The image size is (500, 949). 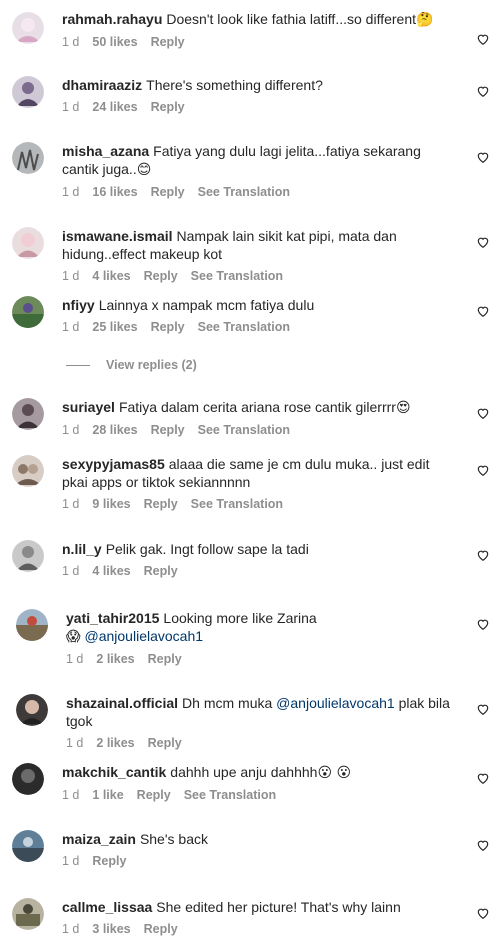 What do you see at coordinates (114, 42) in the screenshot?
I see `likes-count: 50 likes` at bounding box center [114, 42].